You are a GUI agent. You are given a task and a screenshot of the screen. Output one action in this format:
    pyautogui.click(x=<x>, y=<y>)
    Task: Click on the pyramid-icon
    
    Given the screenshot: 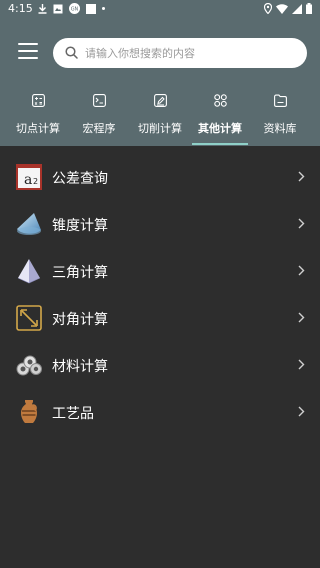 What is the action you would take?
    pyautogui.click(x=29, y=271)
    